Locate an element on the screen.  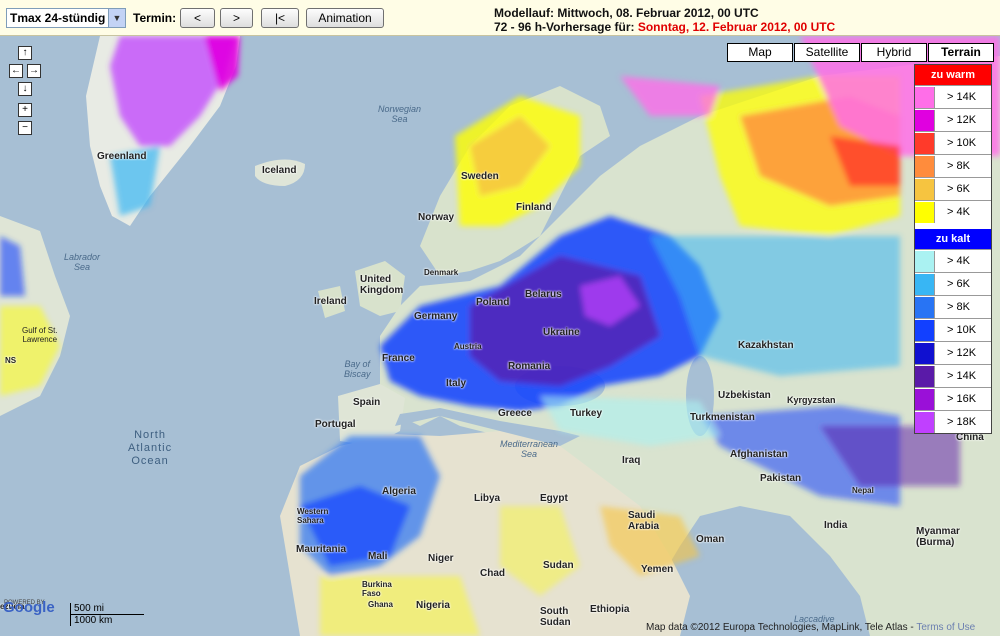
animation-button: Animation is located at coordinates (345, 18).